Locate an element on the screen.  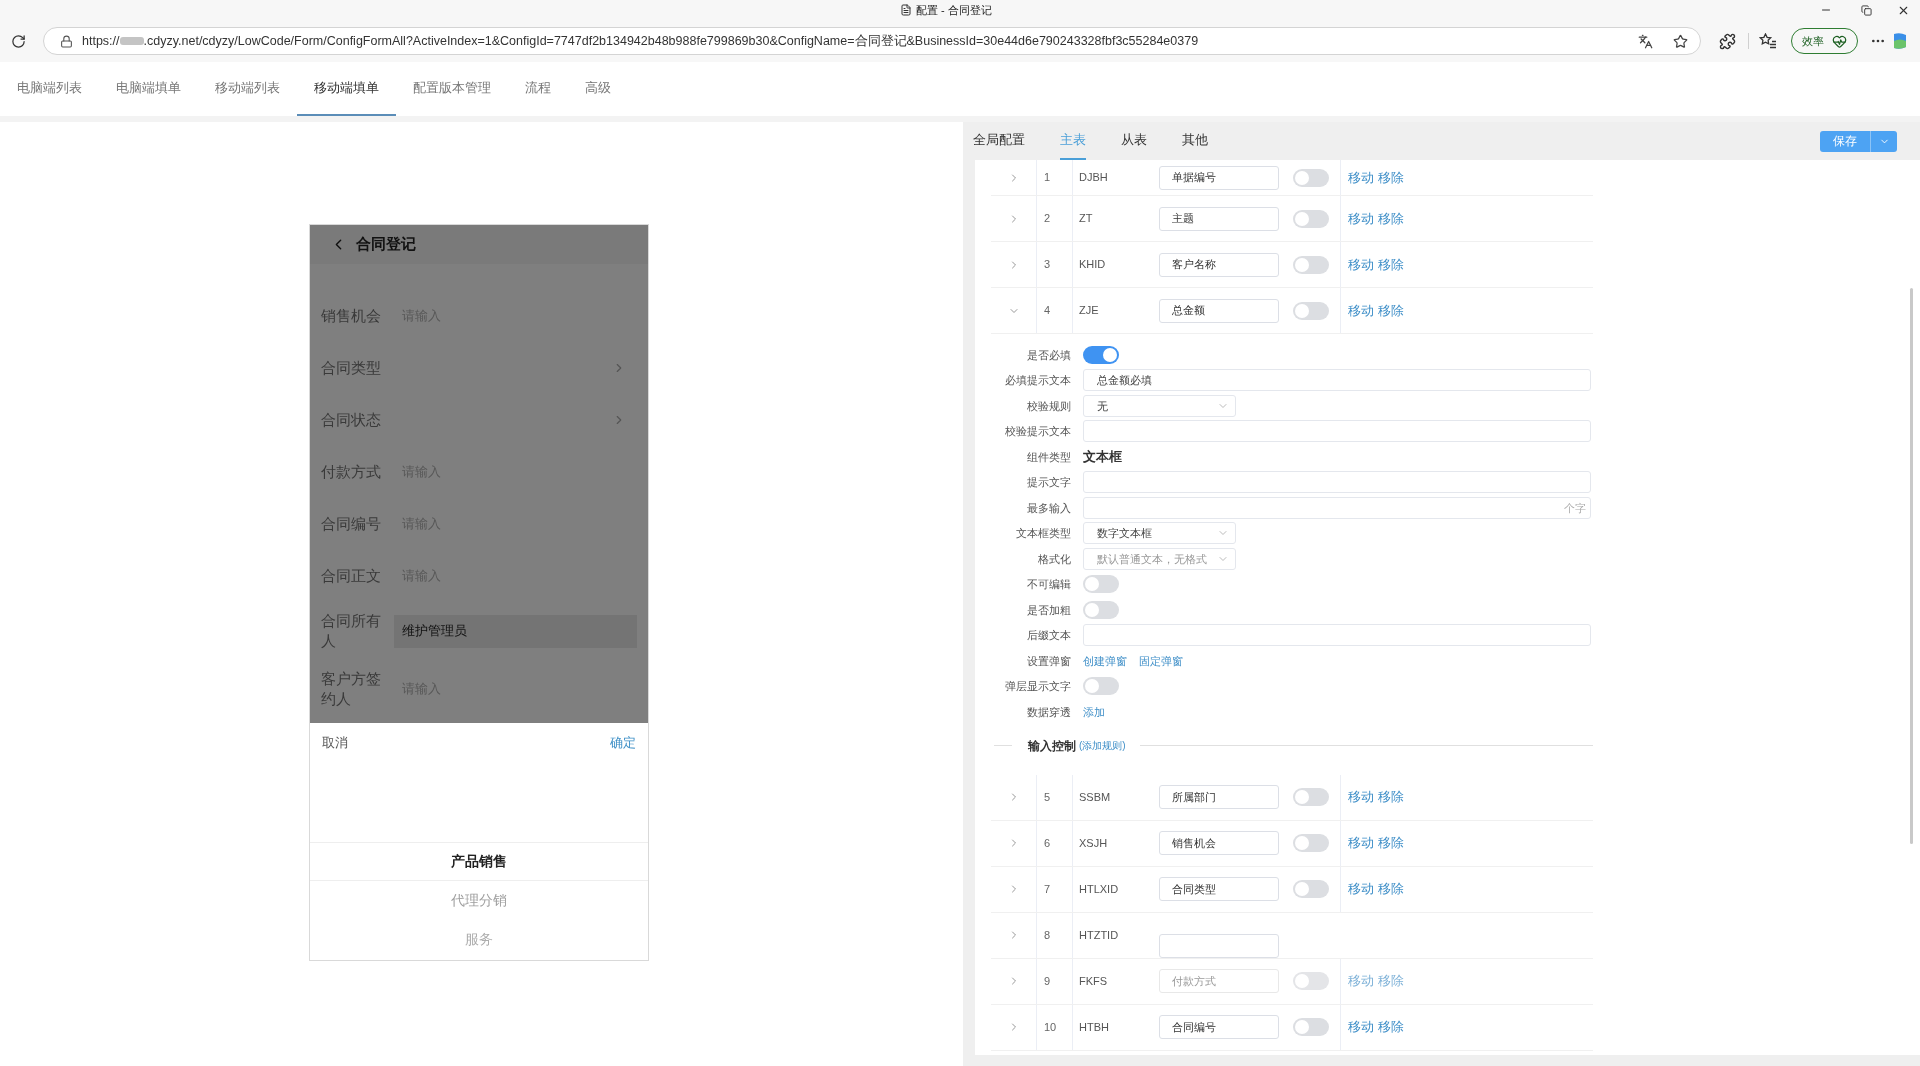
input-field: 客户名称 is located at coordinates (1219, 264).